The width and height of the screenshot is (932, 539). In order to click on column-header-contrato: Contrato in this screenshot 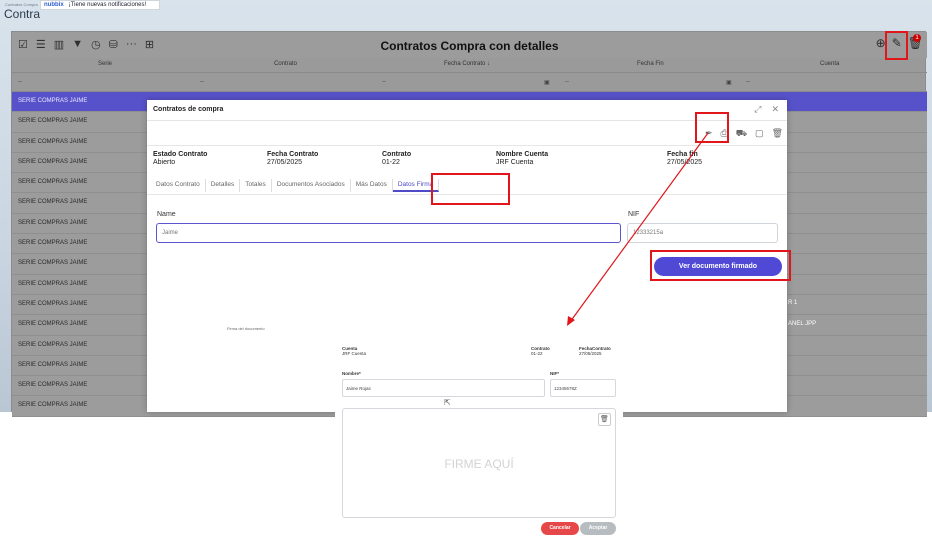, I will do `click(285, 64)`.